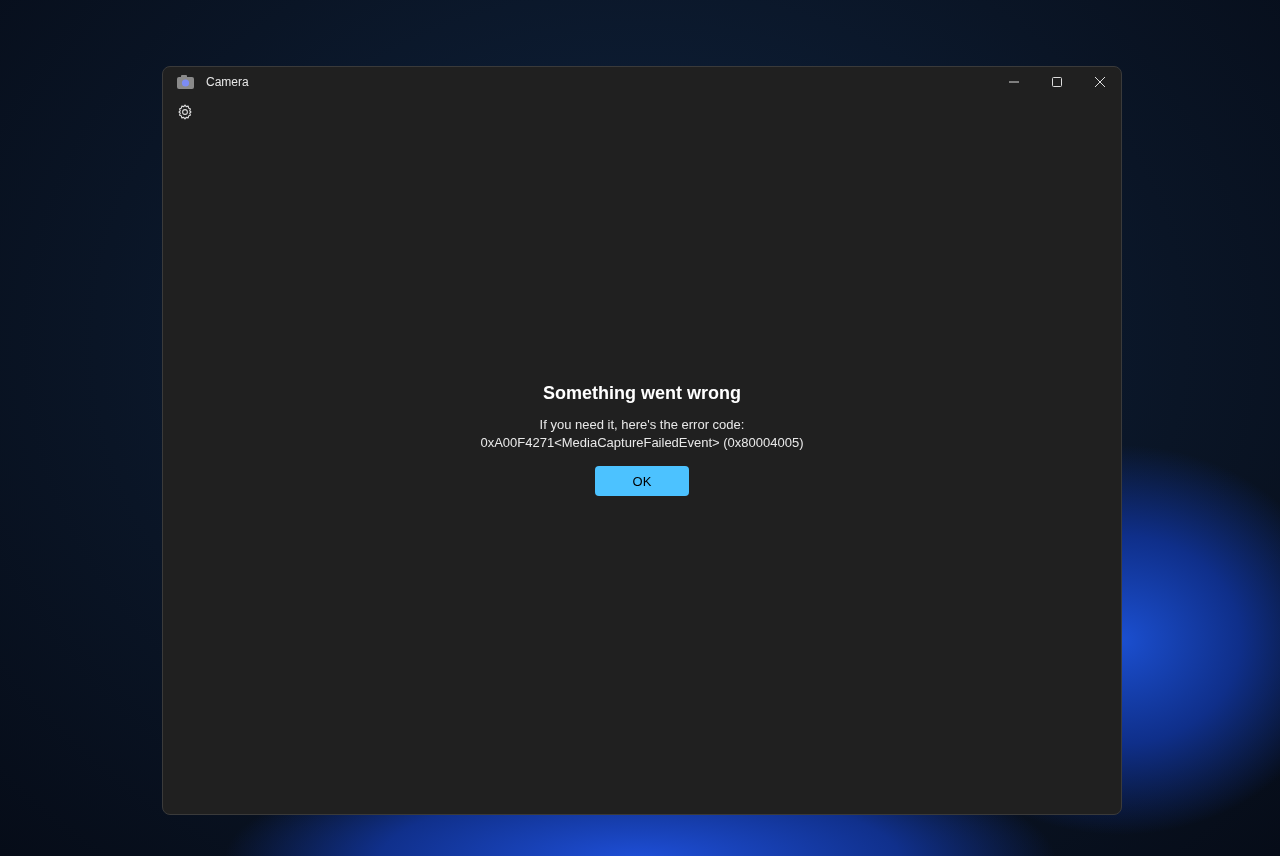 This screenshot has height=856, width=1280. What do you see at coordinates (642, 481) in the screenshot?
I see `ok-button: OK` at bounding box center [642, 481].